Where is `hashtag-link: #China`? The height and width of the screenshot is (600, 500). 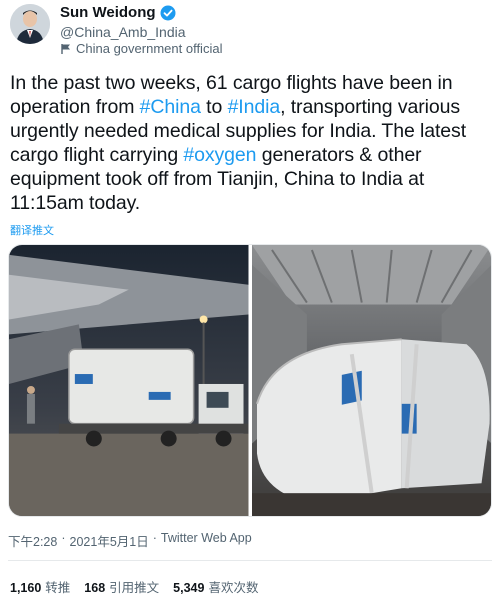
hashtag-link: #China is located at coordinates (170, 107).